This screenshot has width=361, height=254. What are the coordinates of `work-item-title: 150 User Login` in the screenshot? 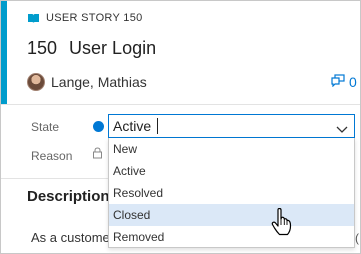 It's located at (91, 48).